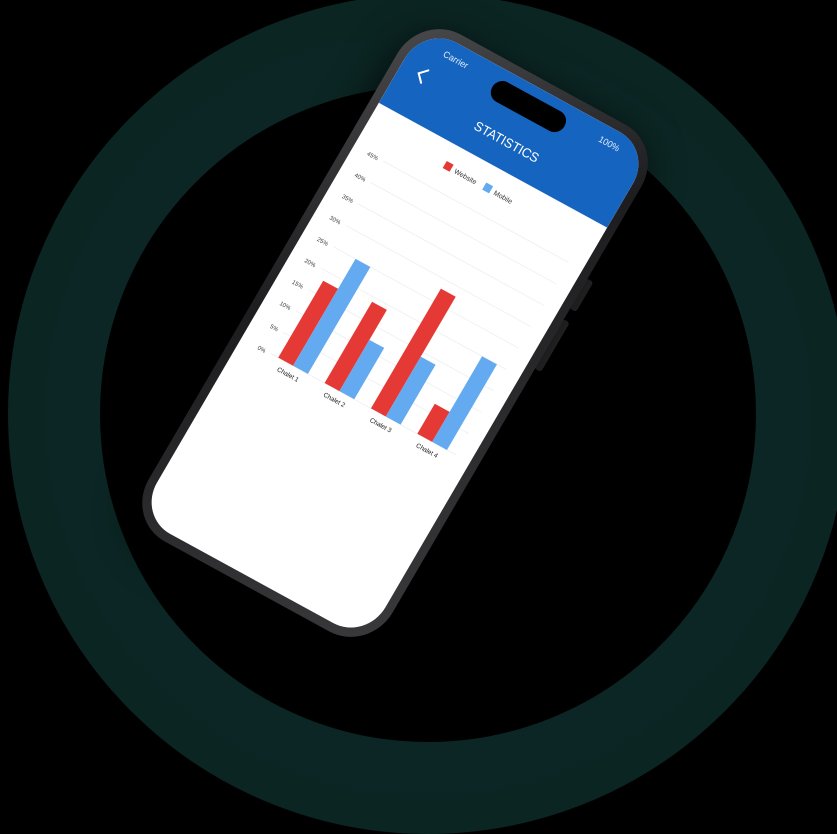  I want to click on legend-swatch-website, so click(448, 166).